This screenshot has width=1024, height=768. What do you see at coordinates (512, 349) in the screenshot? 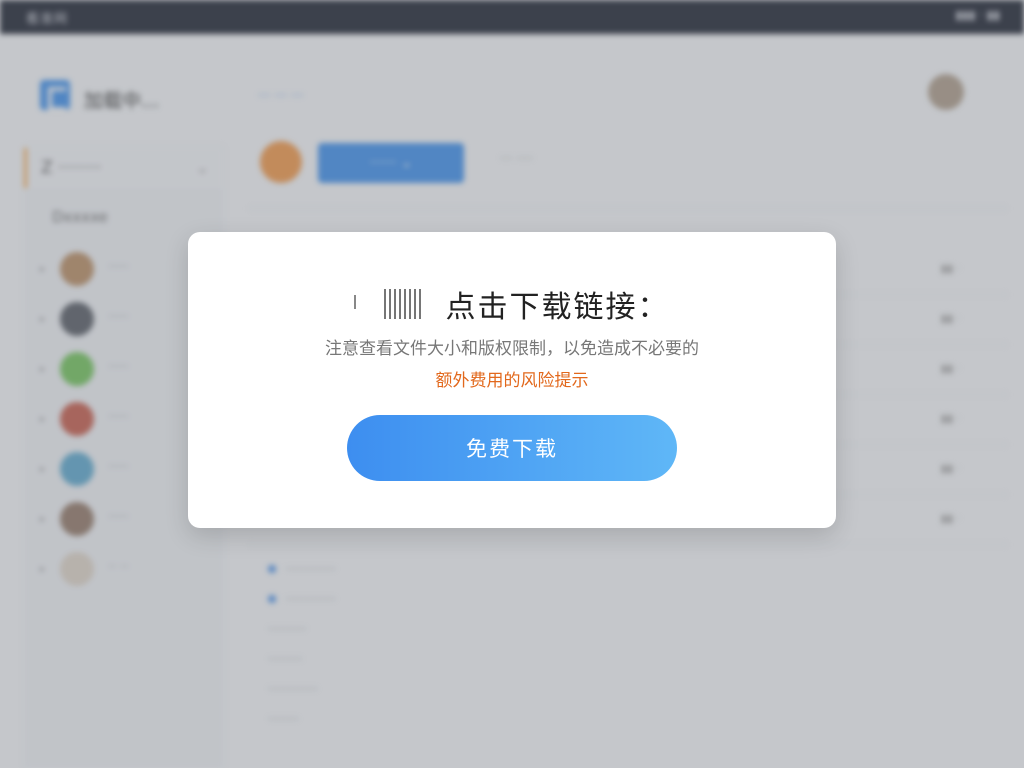
I see `modal-description: 注意查看文件大小和版权限制，以免造成不必要的` at bounding box center [512, 349].